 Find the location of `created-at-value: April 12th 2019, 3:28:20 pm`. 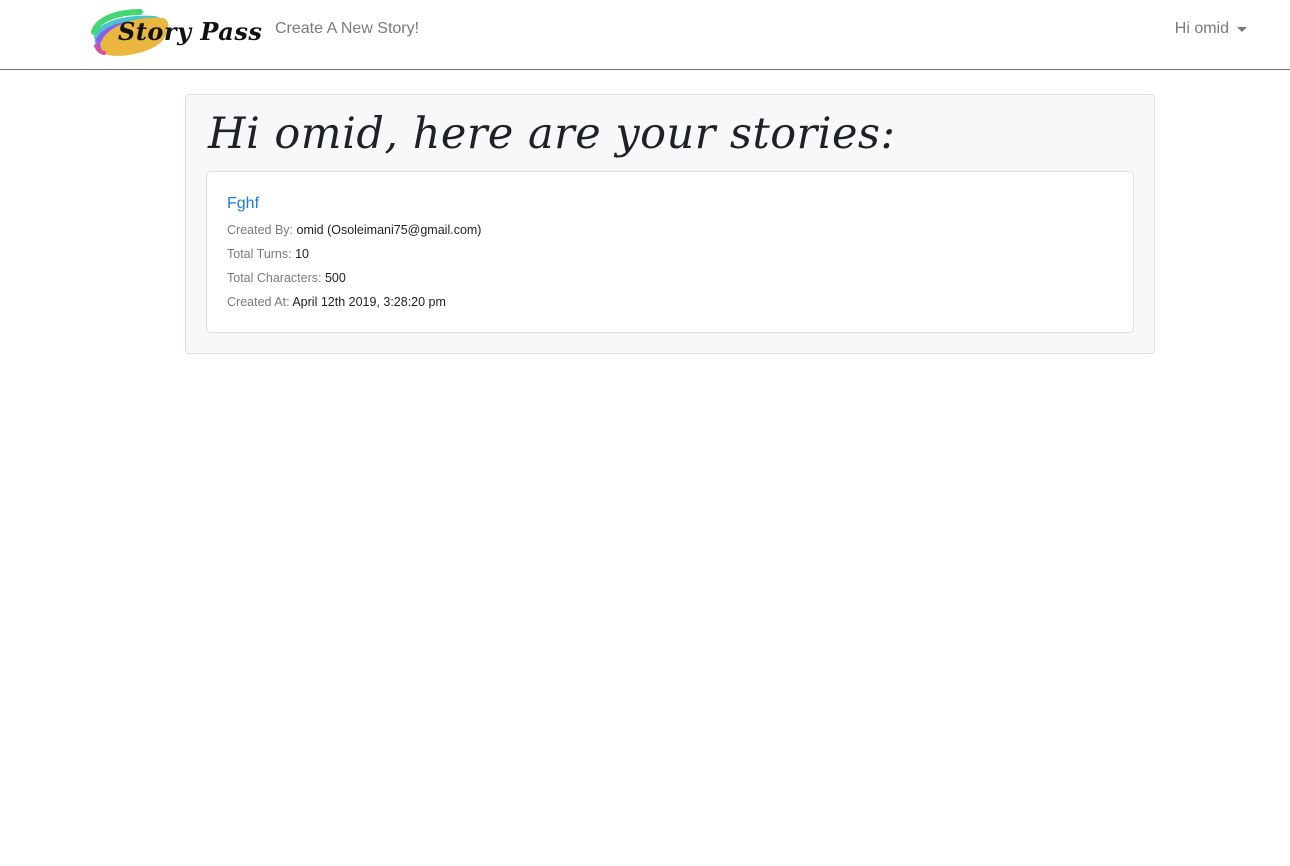

created-at-value: April 12th 2019, 3:28:20 pm is located at coordinates (369, 302).